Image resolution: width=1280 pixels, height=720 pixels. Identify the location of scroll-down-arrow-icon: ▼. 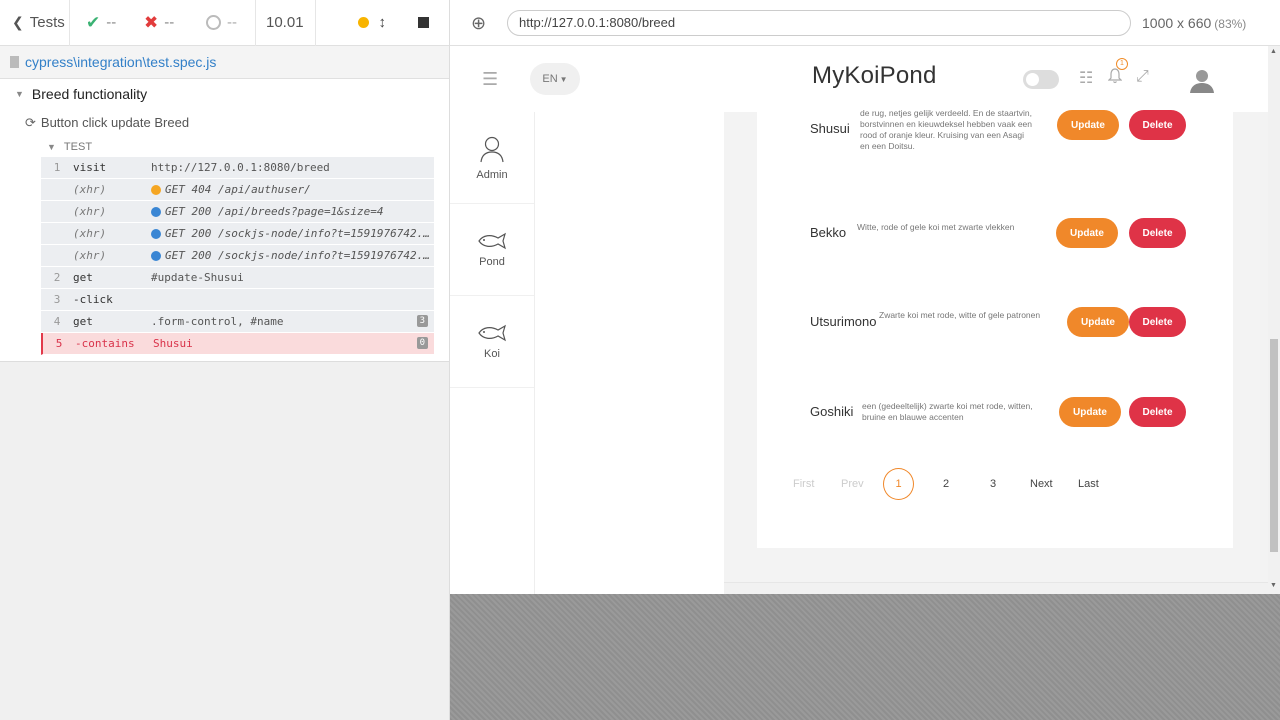
(1273, 585).